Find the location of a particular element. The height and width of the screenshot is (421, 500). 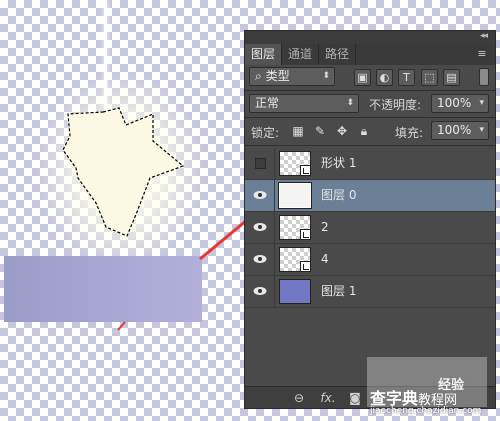

layer-row-layer-1: 图层 1 is located at coordinates (370, 292).